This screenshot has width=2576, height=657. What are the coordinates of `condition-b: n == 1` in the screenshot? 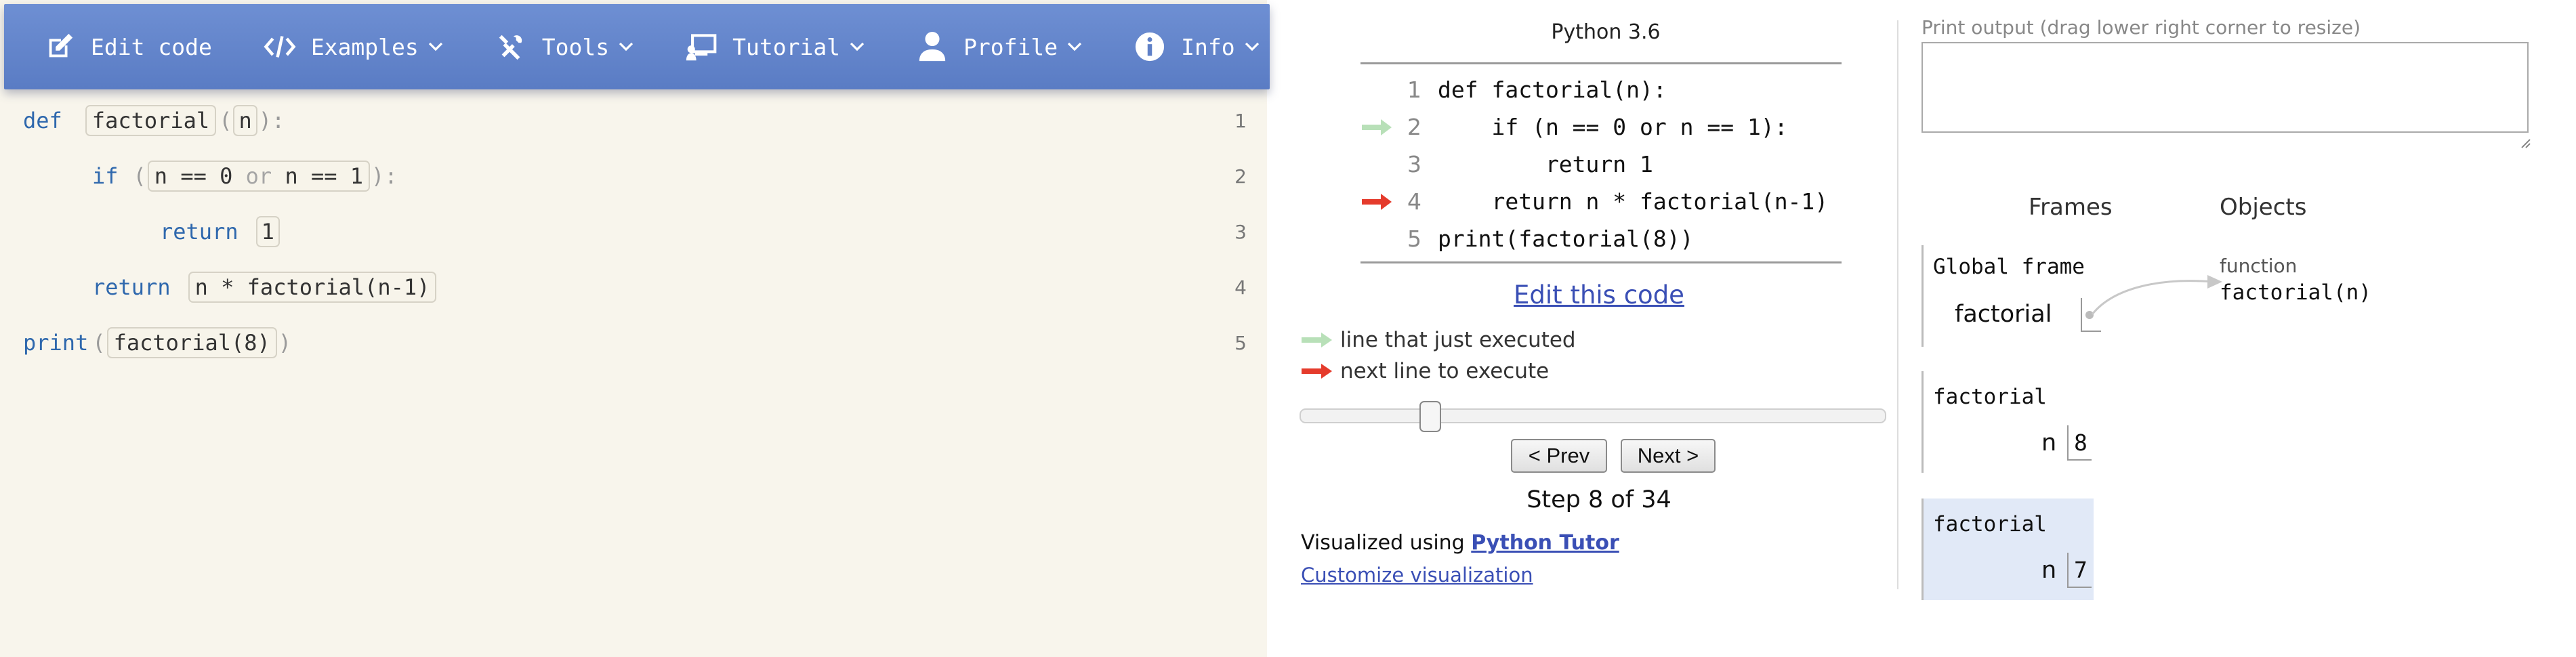 It's located at (324, 176).